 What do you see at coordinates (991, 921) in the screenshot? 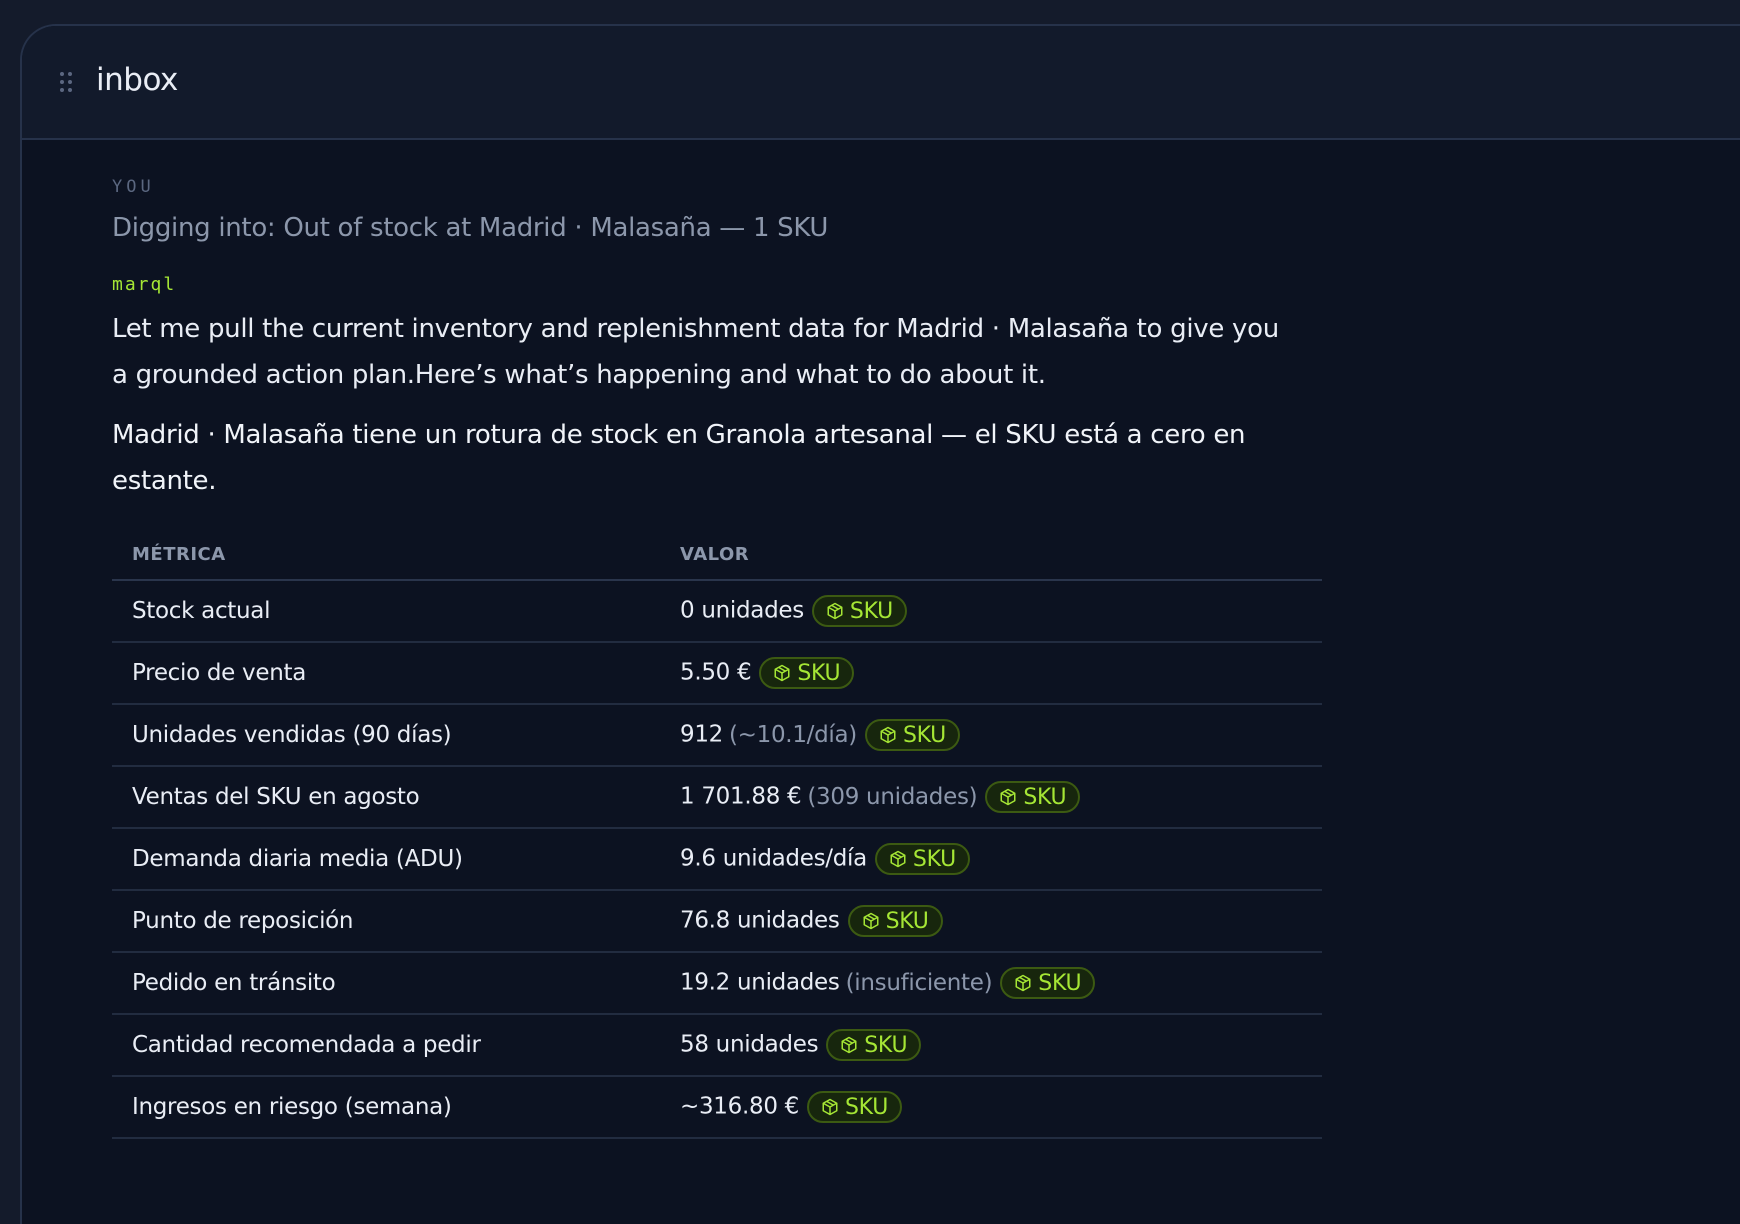
I see `value-cell: 76.8 unidades SKU` at bounding box center [991, 921].